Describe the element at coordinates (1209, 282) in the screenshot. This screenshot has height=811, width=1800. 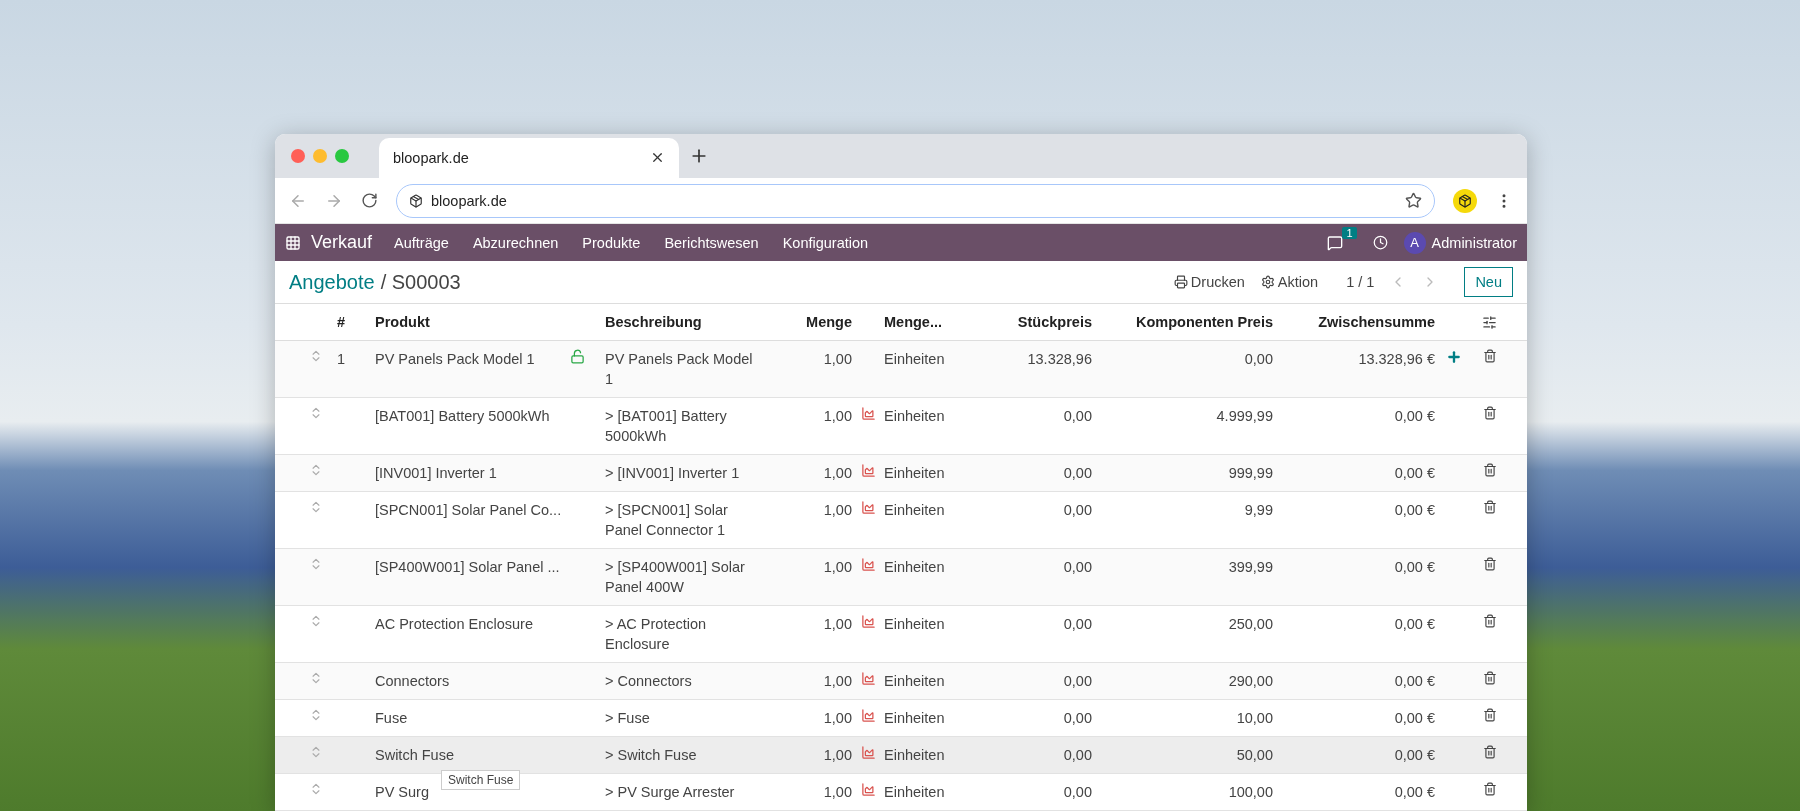
I see `print-button: Drucken` at that location.